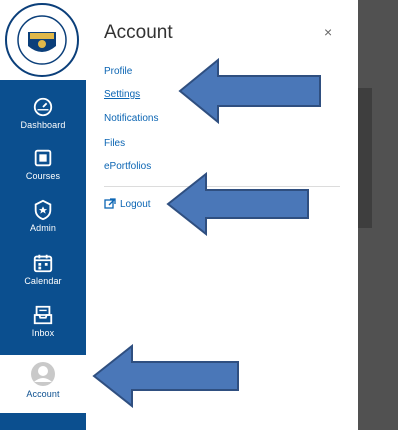  I want to click on nav-label-calendar: Calendar, so click(43, 281).